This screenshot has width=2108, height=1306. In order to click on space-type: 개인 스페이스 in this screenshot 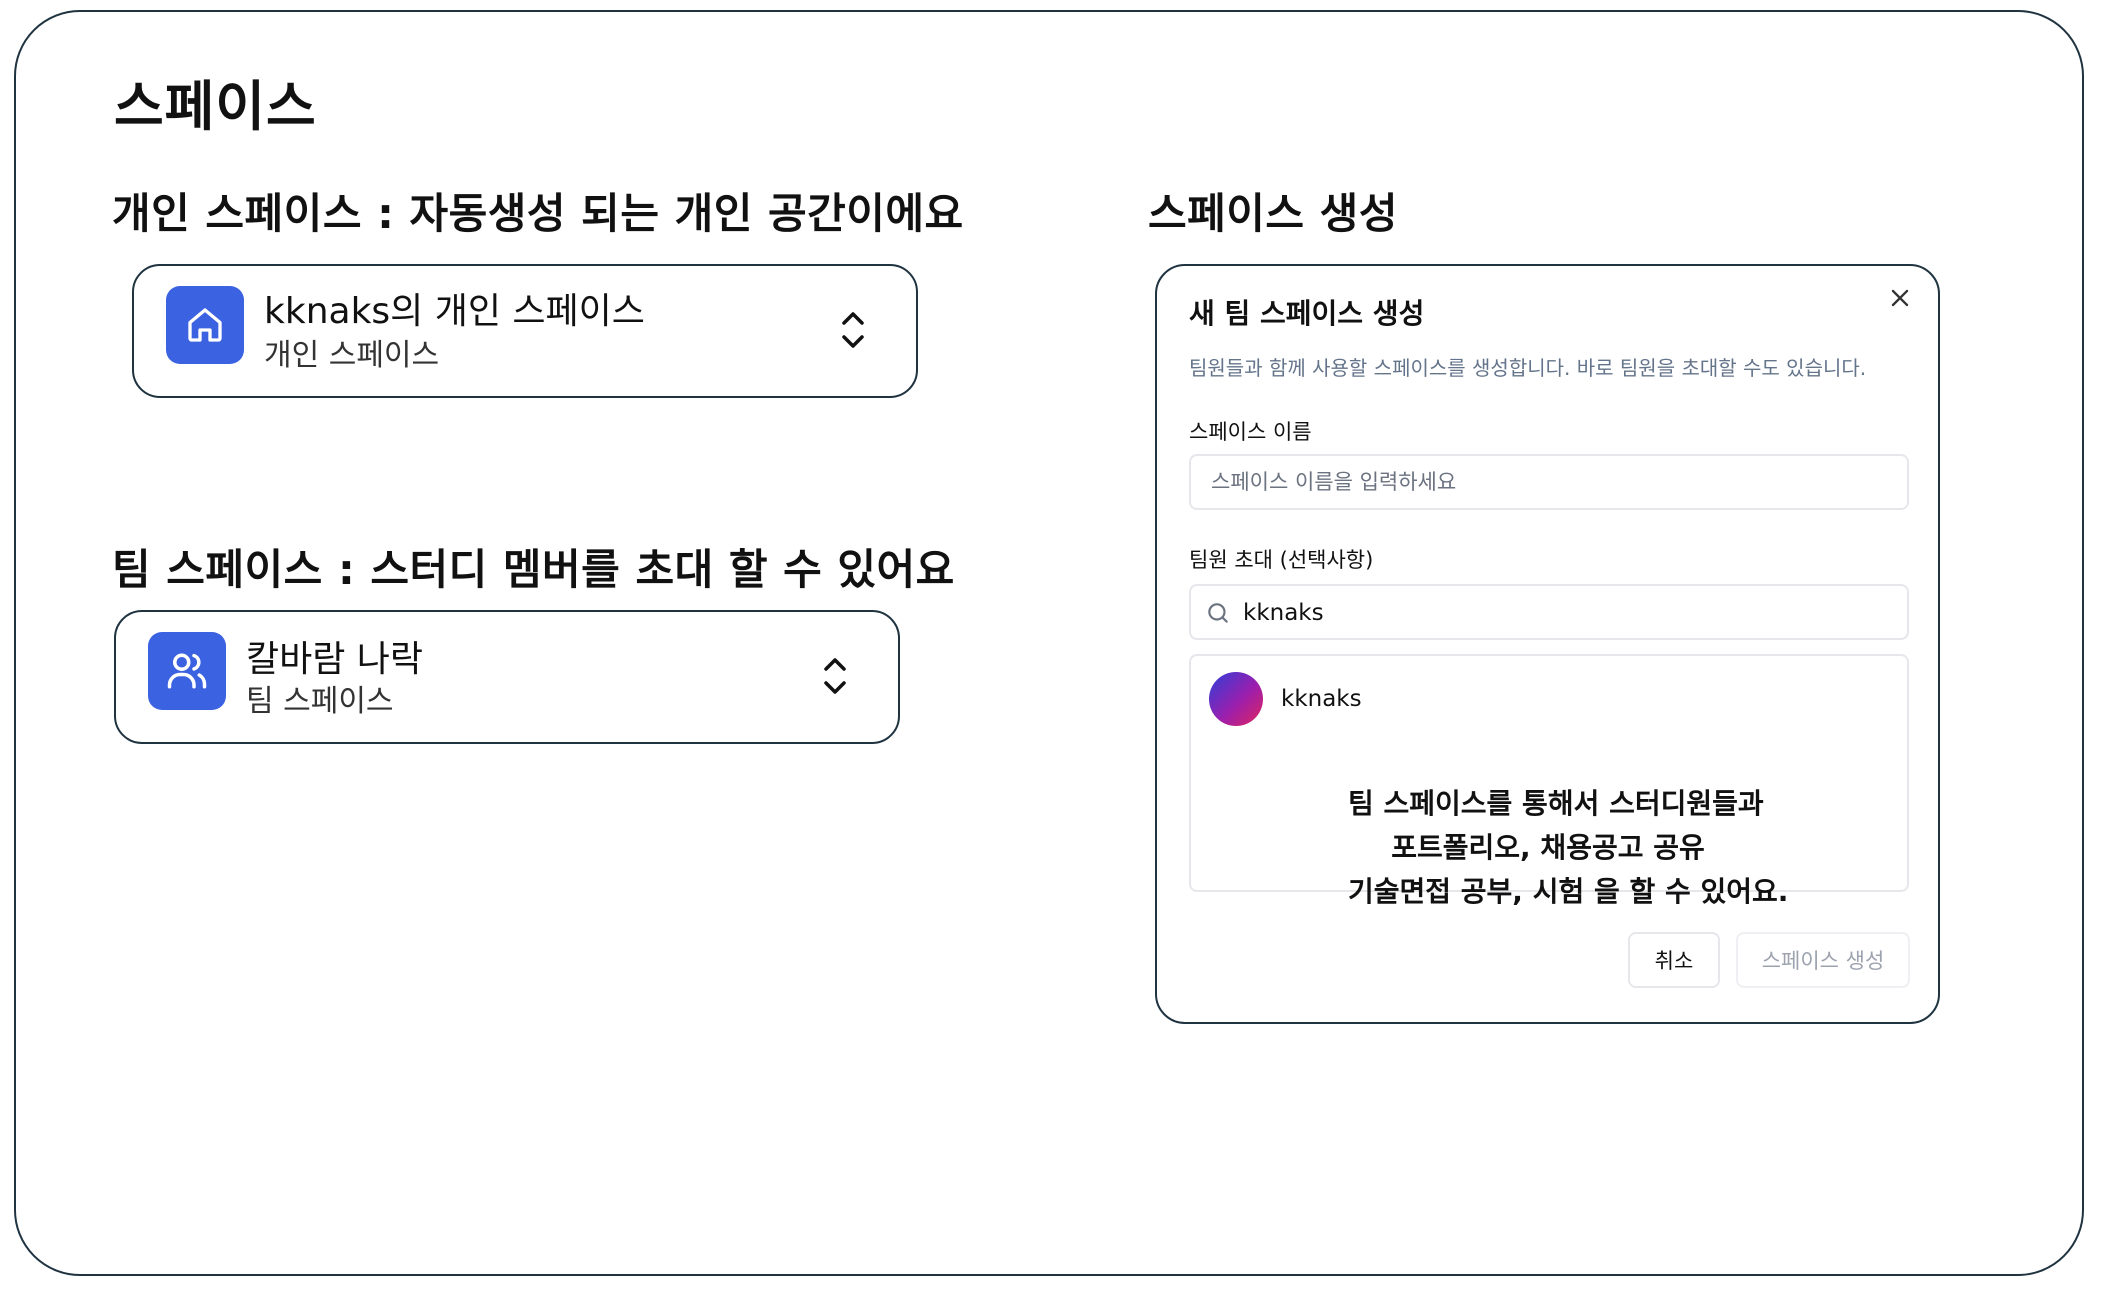, I will do `click(352, 355)`.